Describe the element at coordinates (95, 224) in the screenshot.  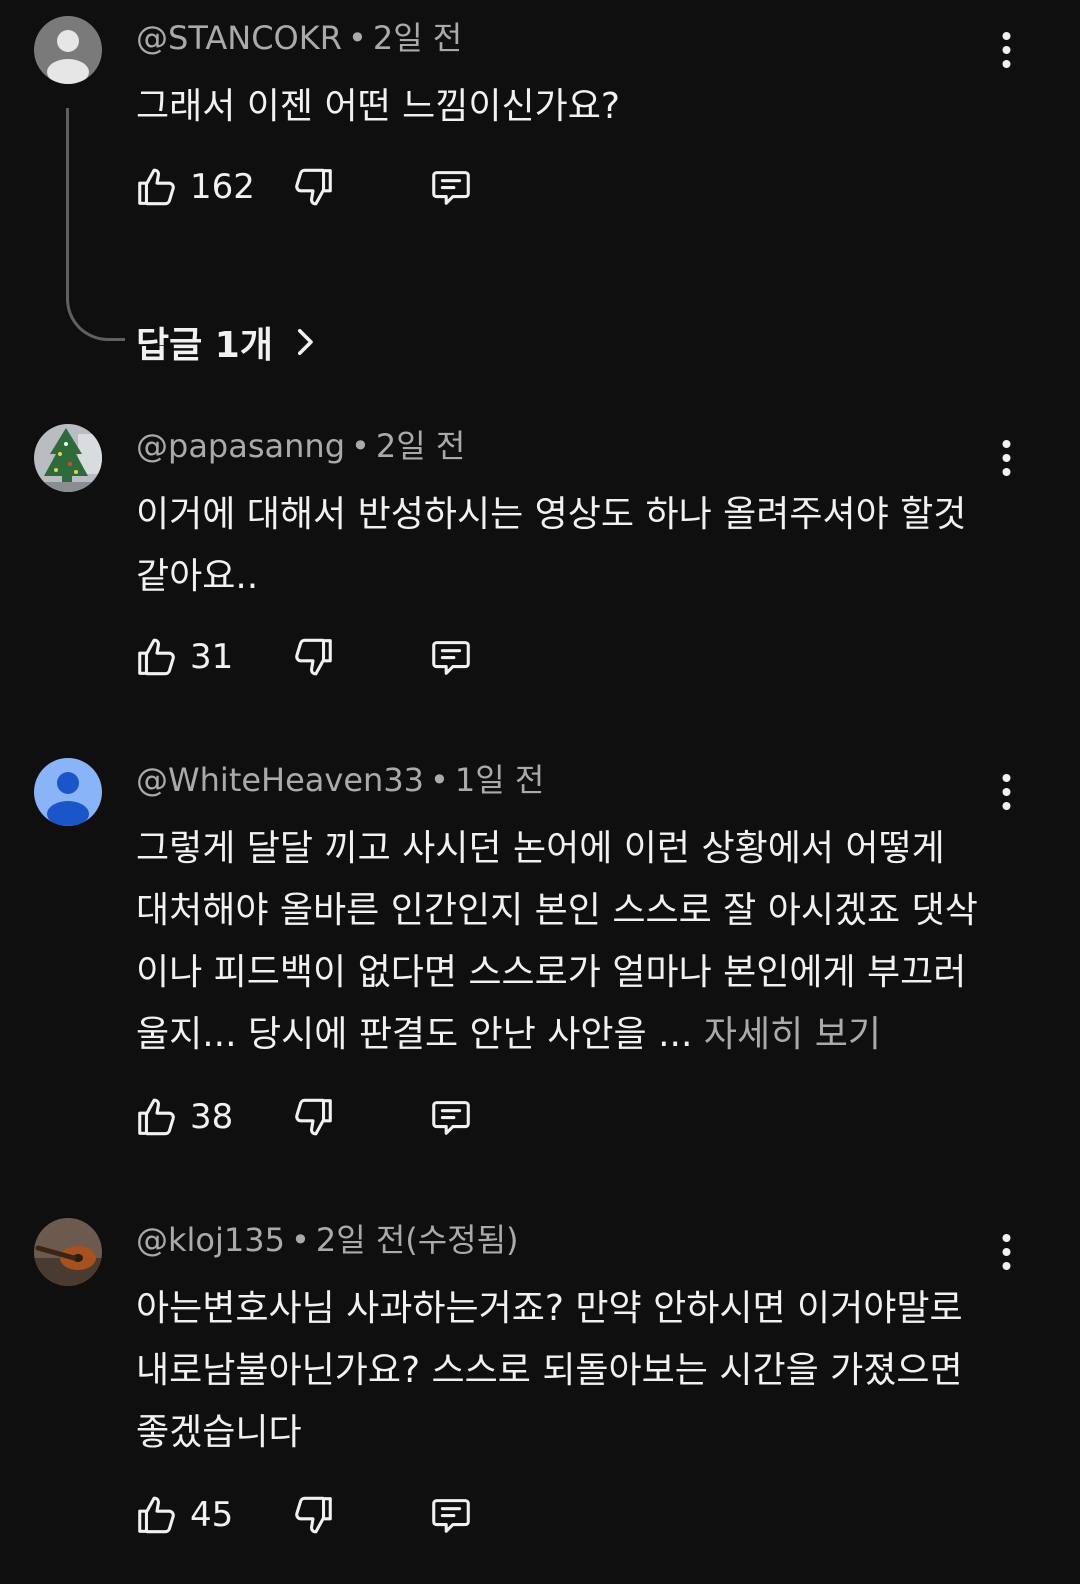
I see `thread-line` at that location.